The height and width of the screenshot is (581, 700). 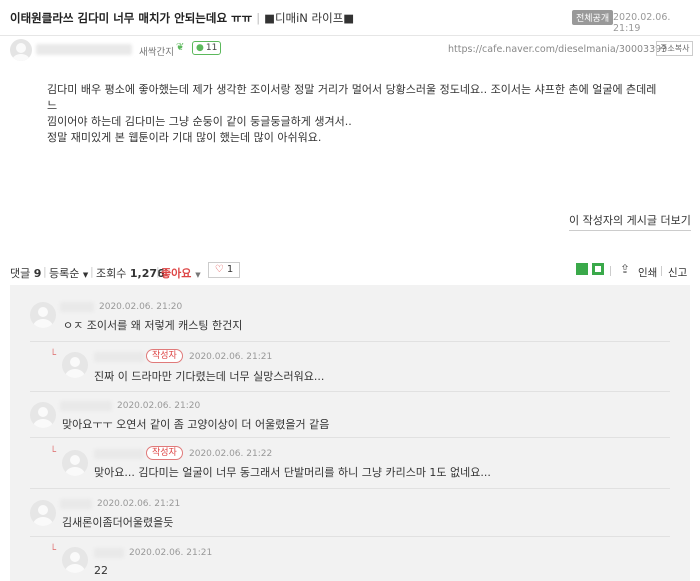 What do you see at coordinates (200, 48) in the screenshot?
I see `comment-bubble-icon: ●` at bounding box center [200, 48].